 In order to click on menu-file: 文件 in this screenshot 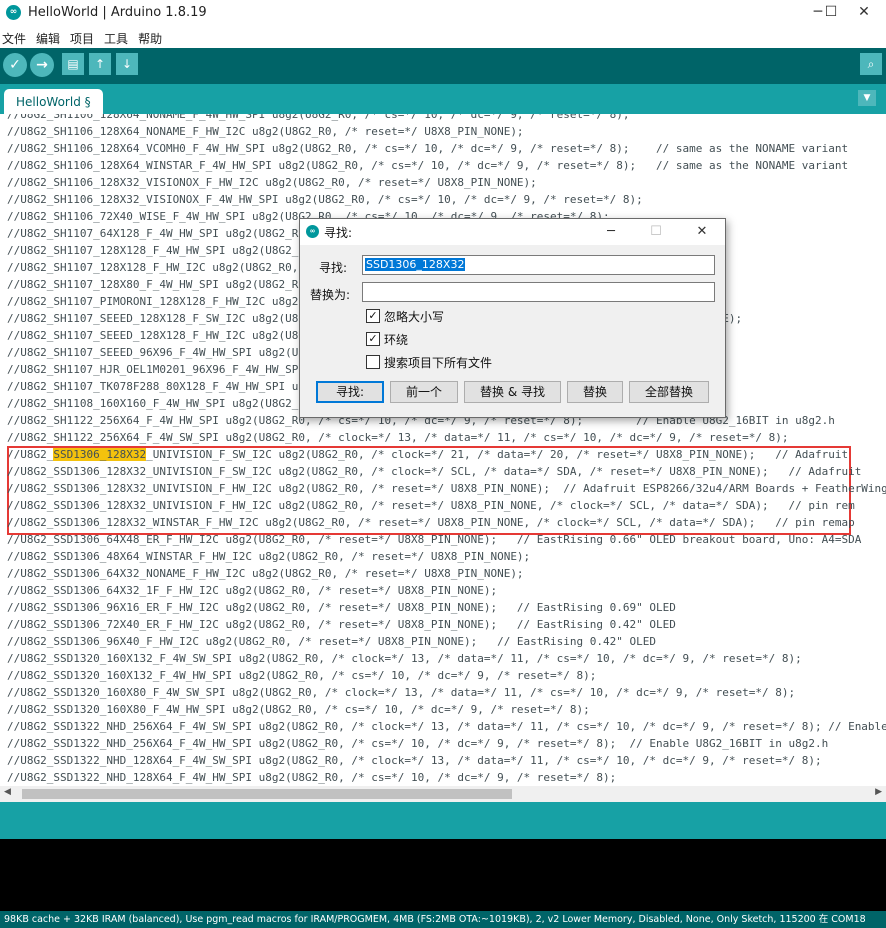, I will do `click(13, 36)`.